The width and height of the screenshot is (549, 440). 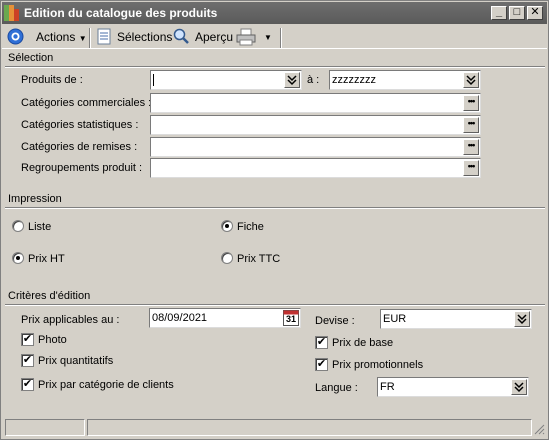 What do you see at coordinates (52, 340) in the screenshot?
I see `photo-label: Photo` at bounding box center [52, 340].